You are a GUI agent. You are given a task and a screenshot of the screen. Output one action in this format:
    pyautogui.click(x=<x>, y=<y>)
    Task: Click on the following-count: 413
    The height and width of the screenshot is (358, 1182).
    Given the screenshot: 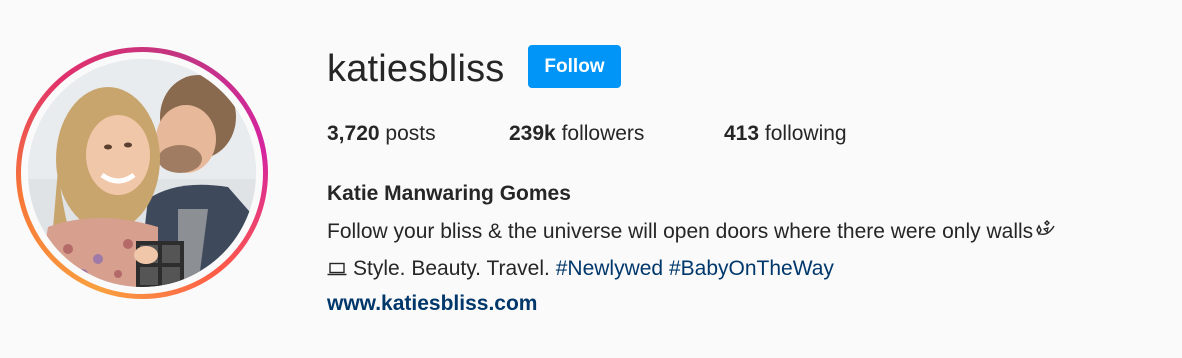 What is the action you would take?
    pyautogui.click(x=742, y=133)
    